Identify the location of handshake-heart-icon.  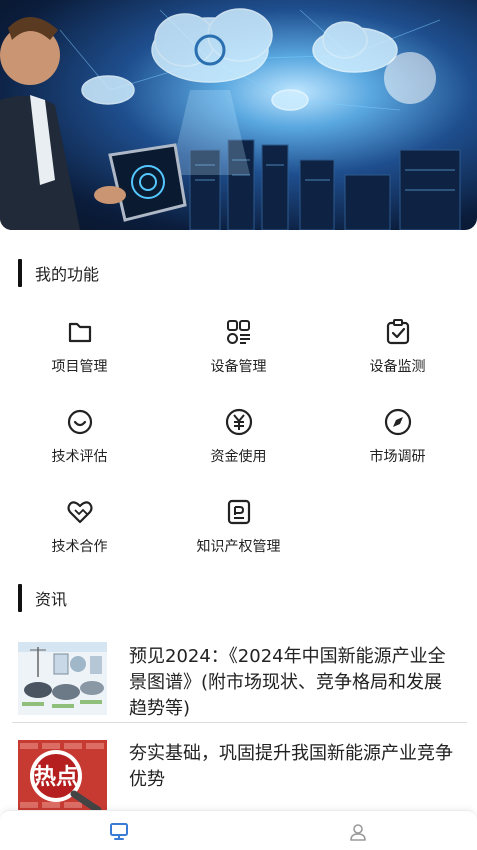
(79, 512).